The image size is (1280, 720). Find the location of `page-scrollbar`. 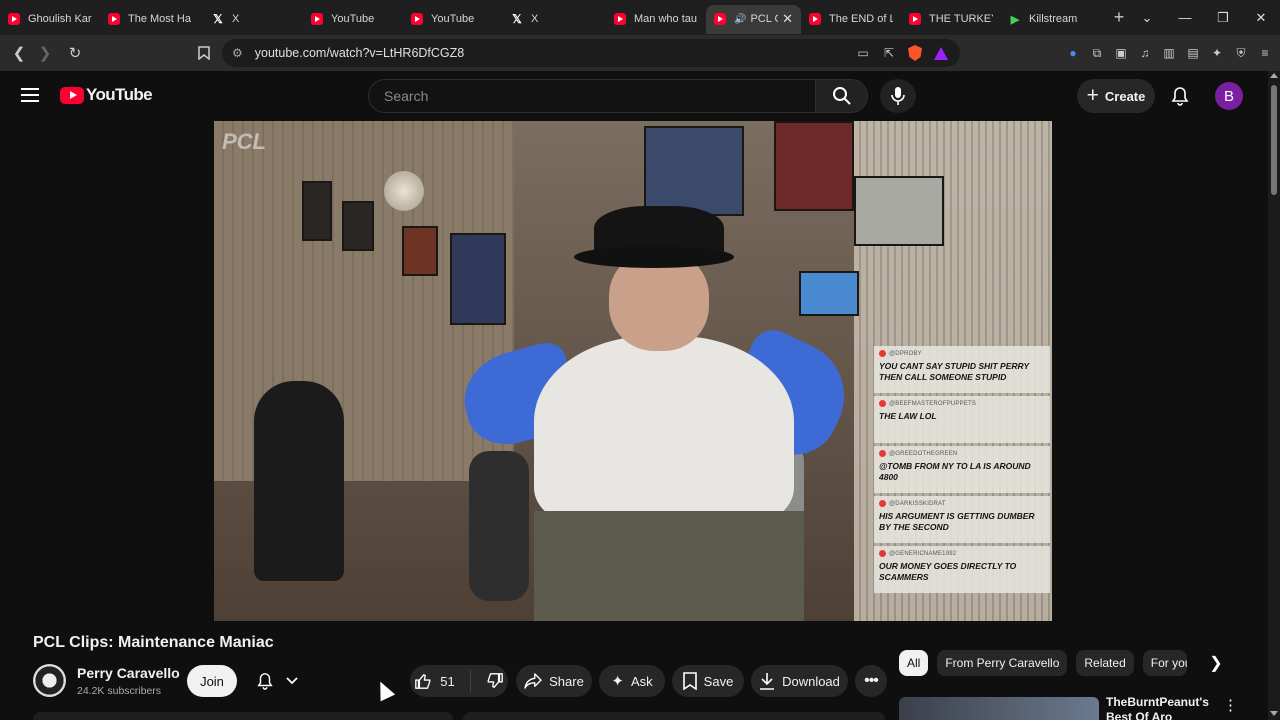

page-scrollbar is located at coordinates (1274, 395).